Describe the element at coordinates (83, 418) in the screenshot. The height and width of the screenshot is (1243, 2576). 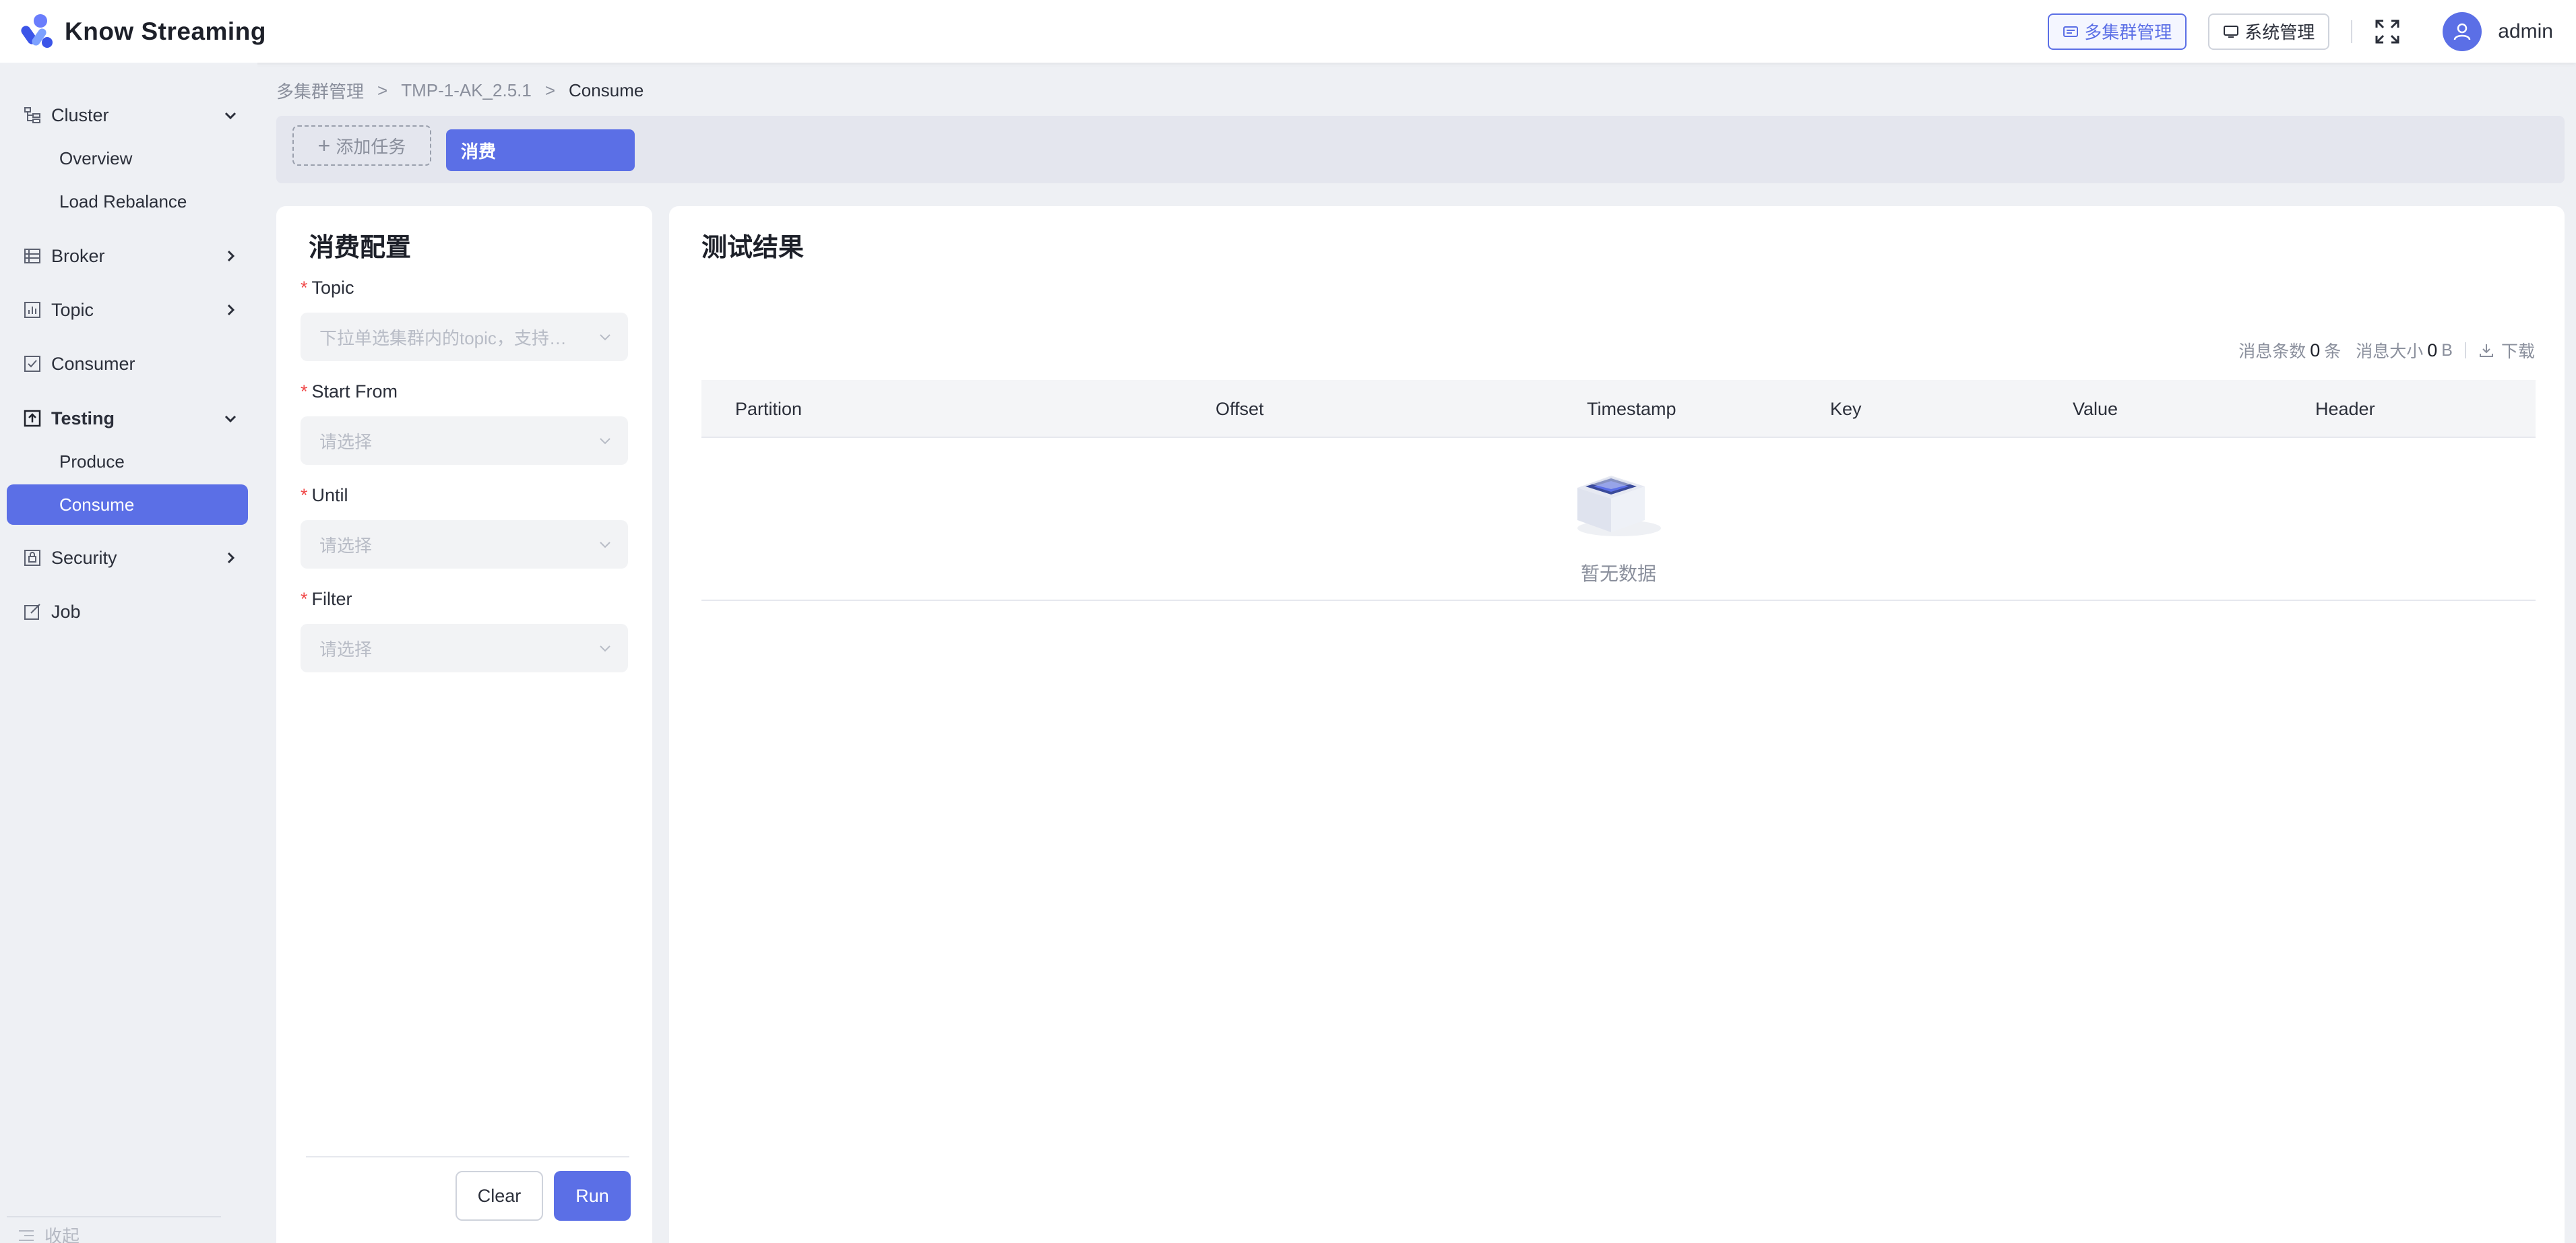
I see `sidebar-item-label: Testing` at that location.